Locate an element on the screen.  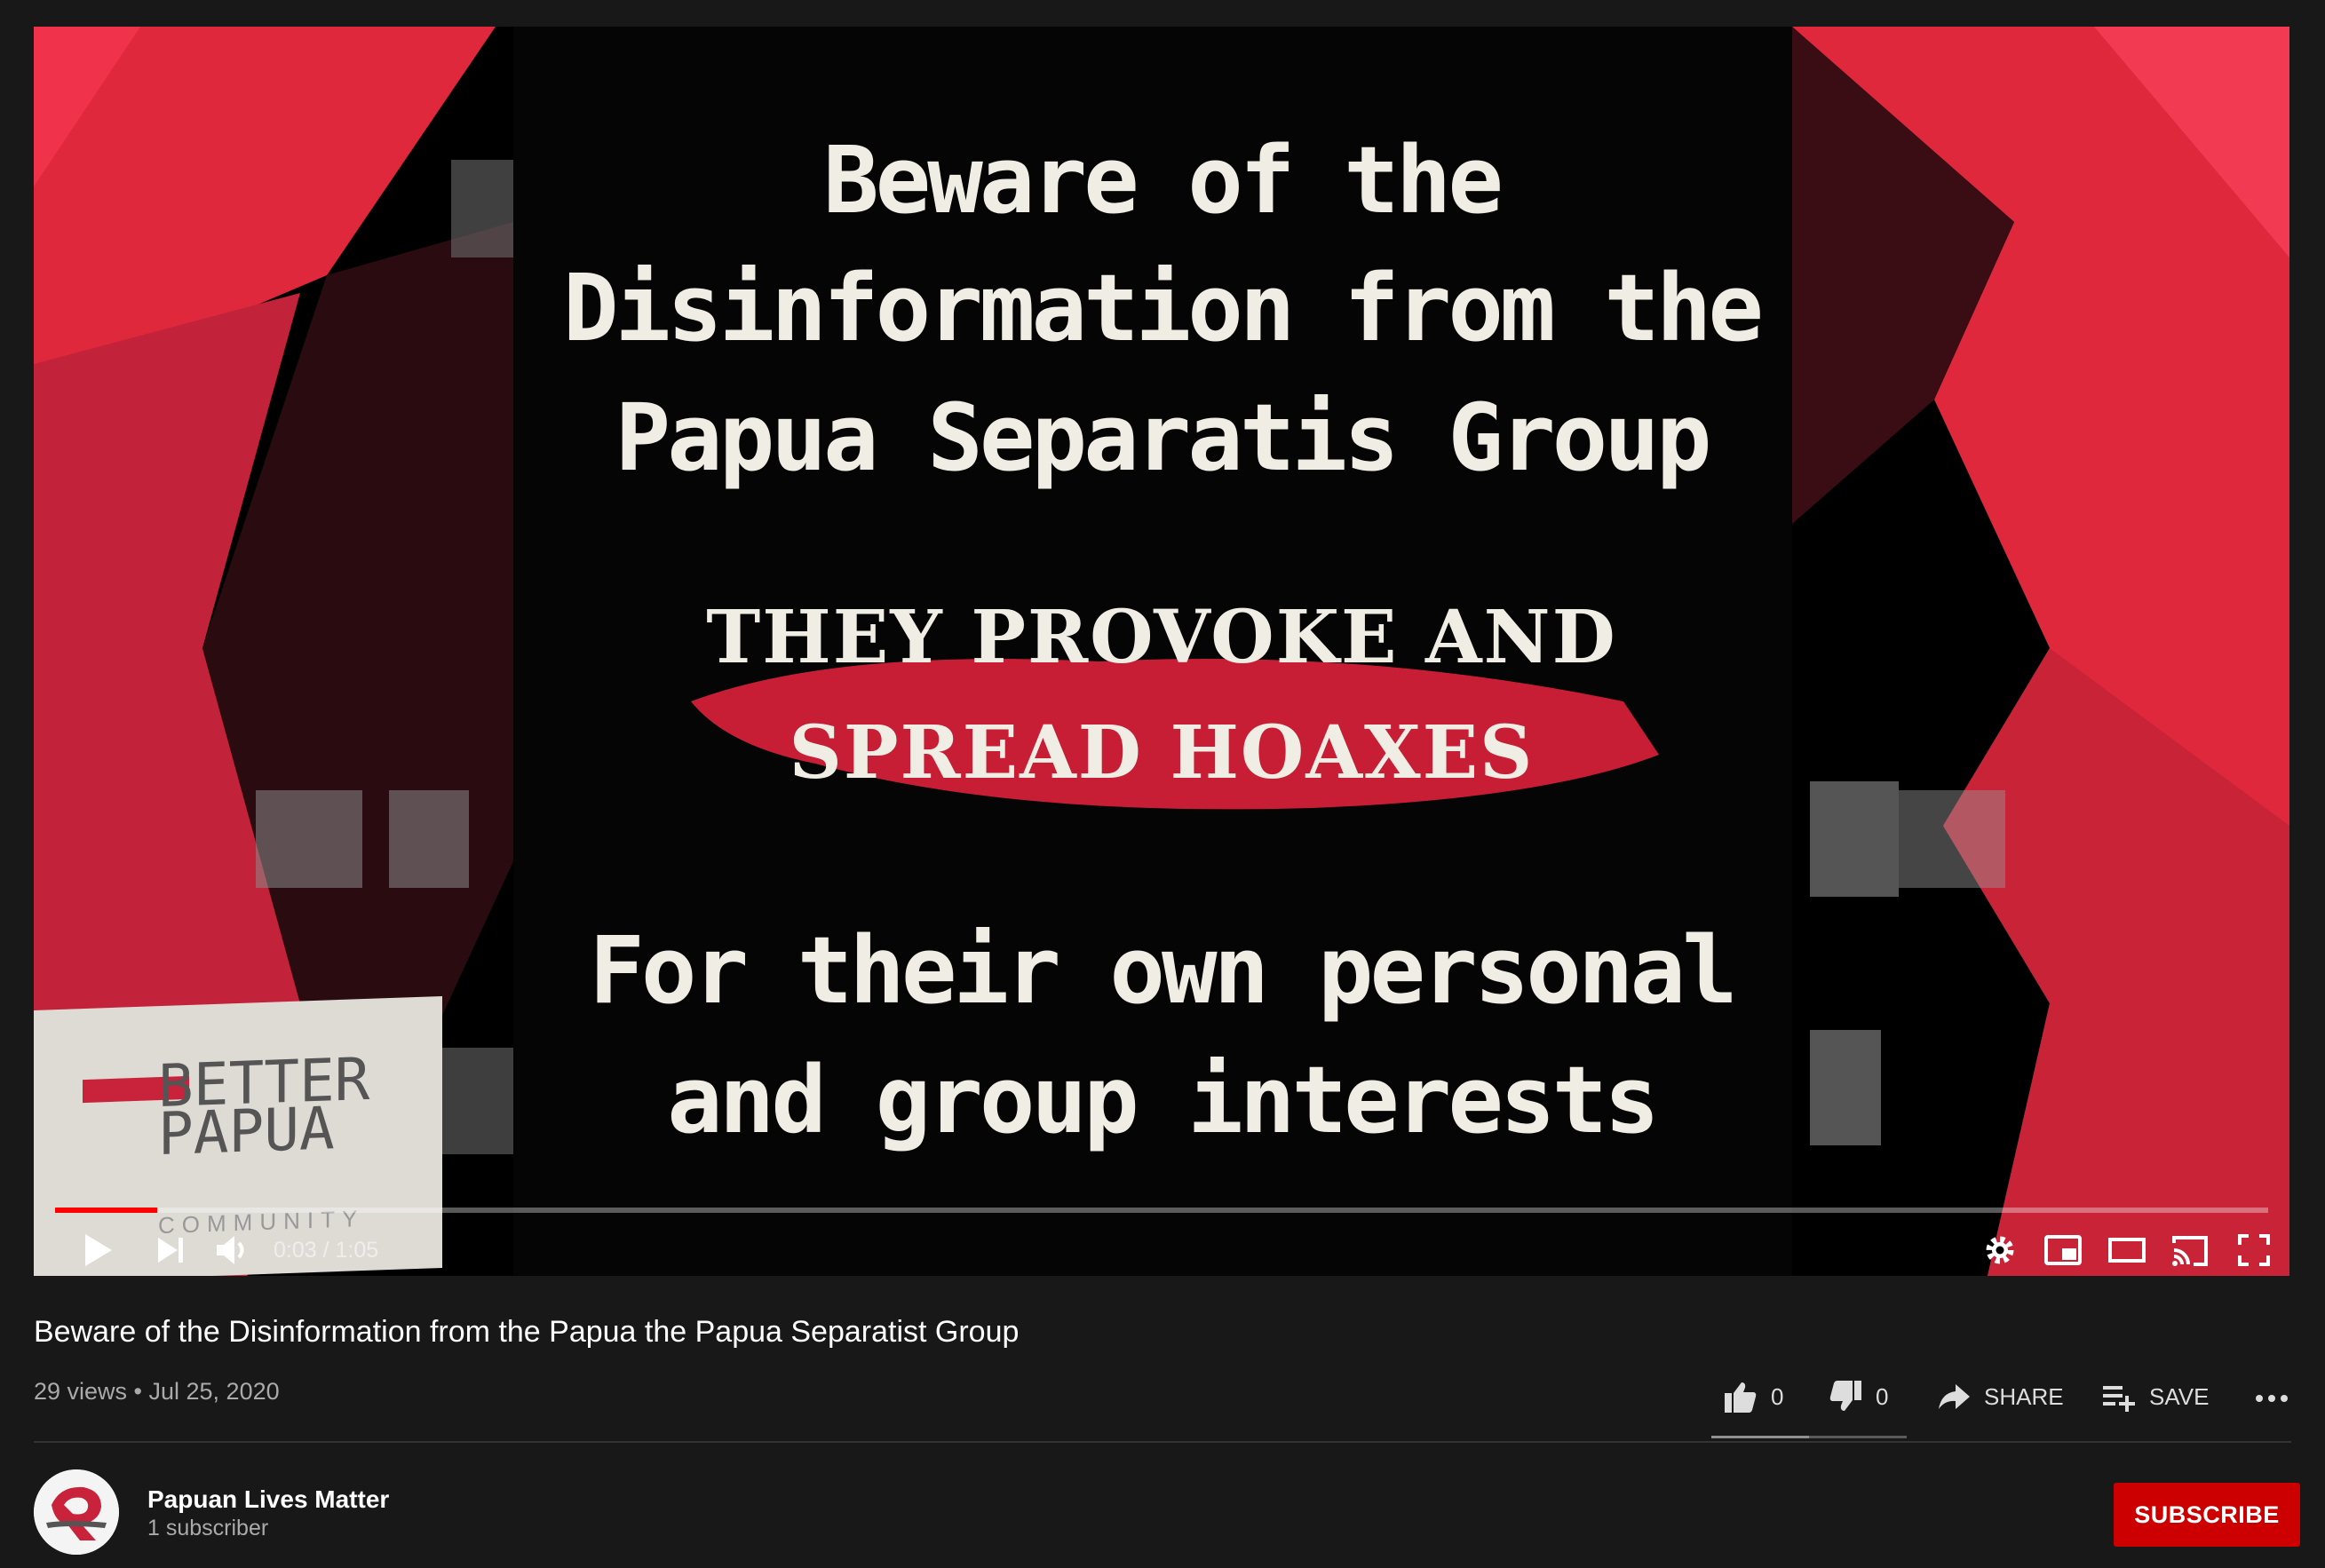
miniplayer-icon is located at coordinates (2063, 1250).